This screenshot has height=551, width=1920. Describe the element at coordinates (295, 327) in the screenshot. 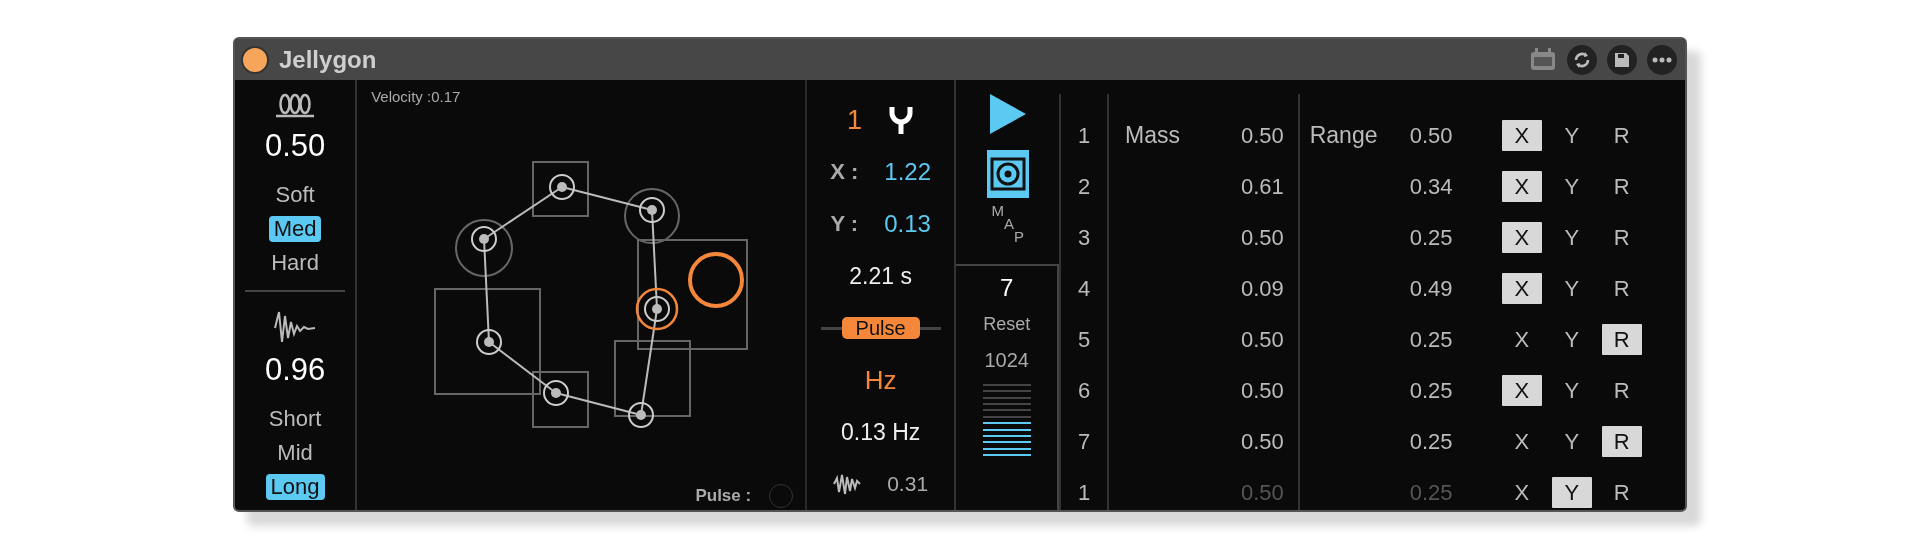

I see `decay-wave-icon` at that location.